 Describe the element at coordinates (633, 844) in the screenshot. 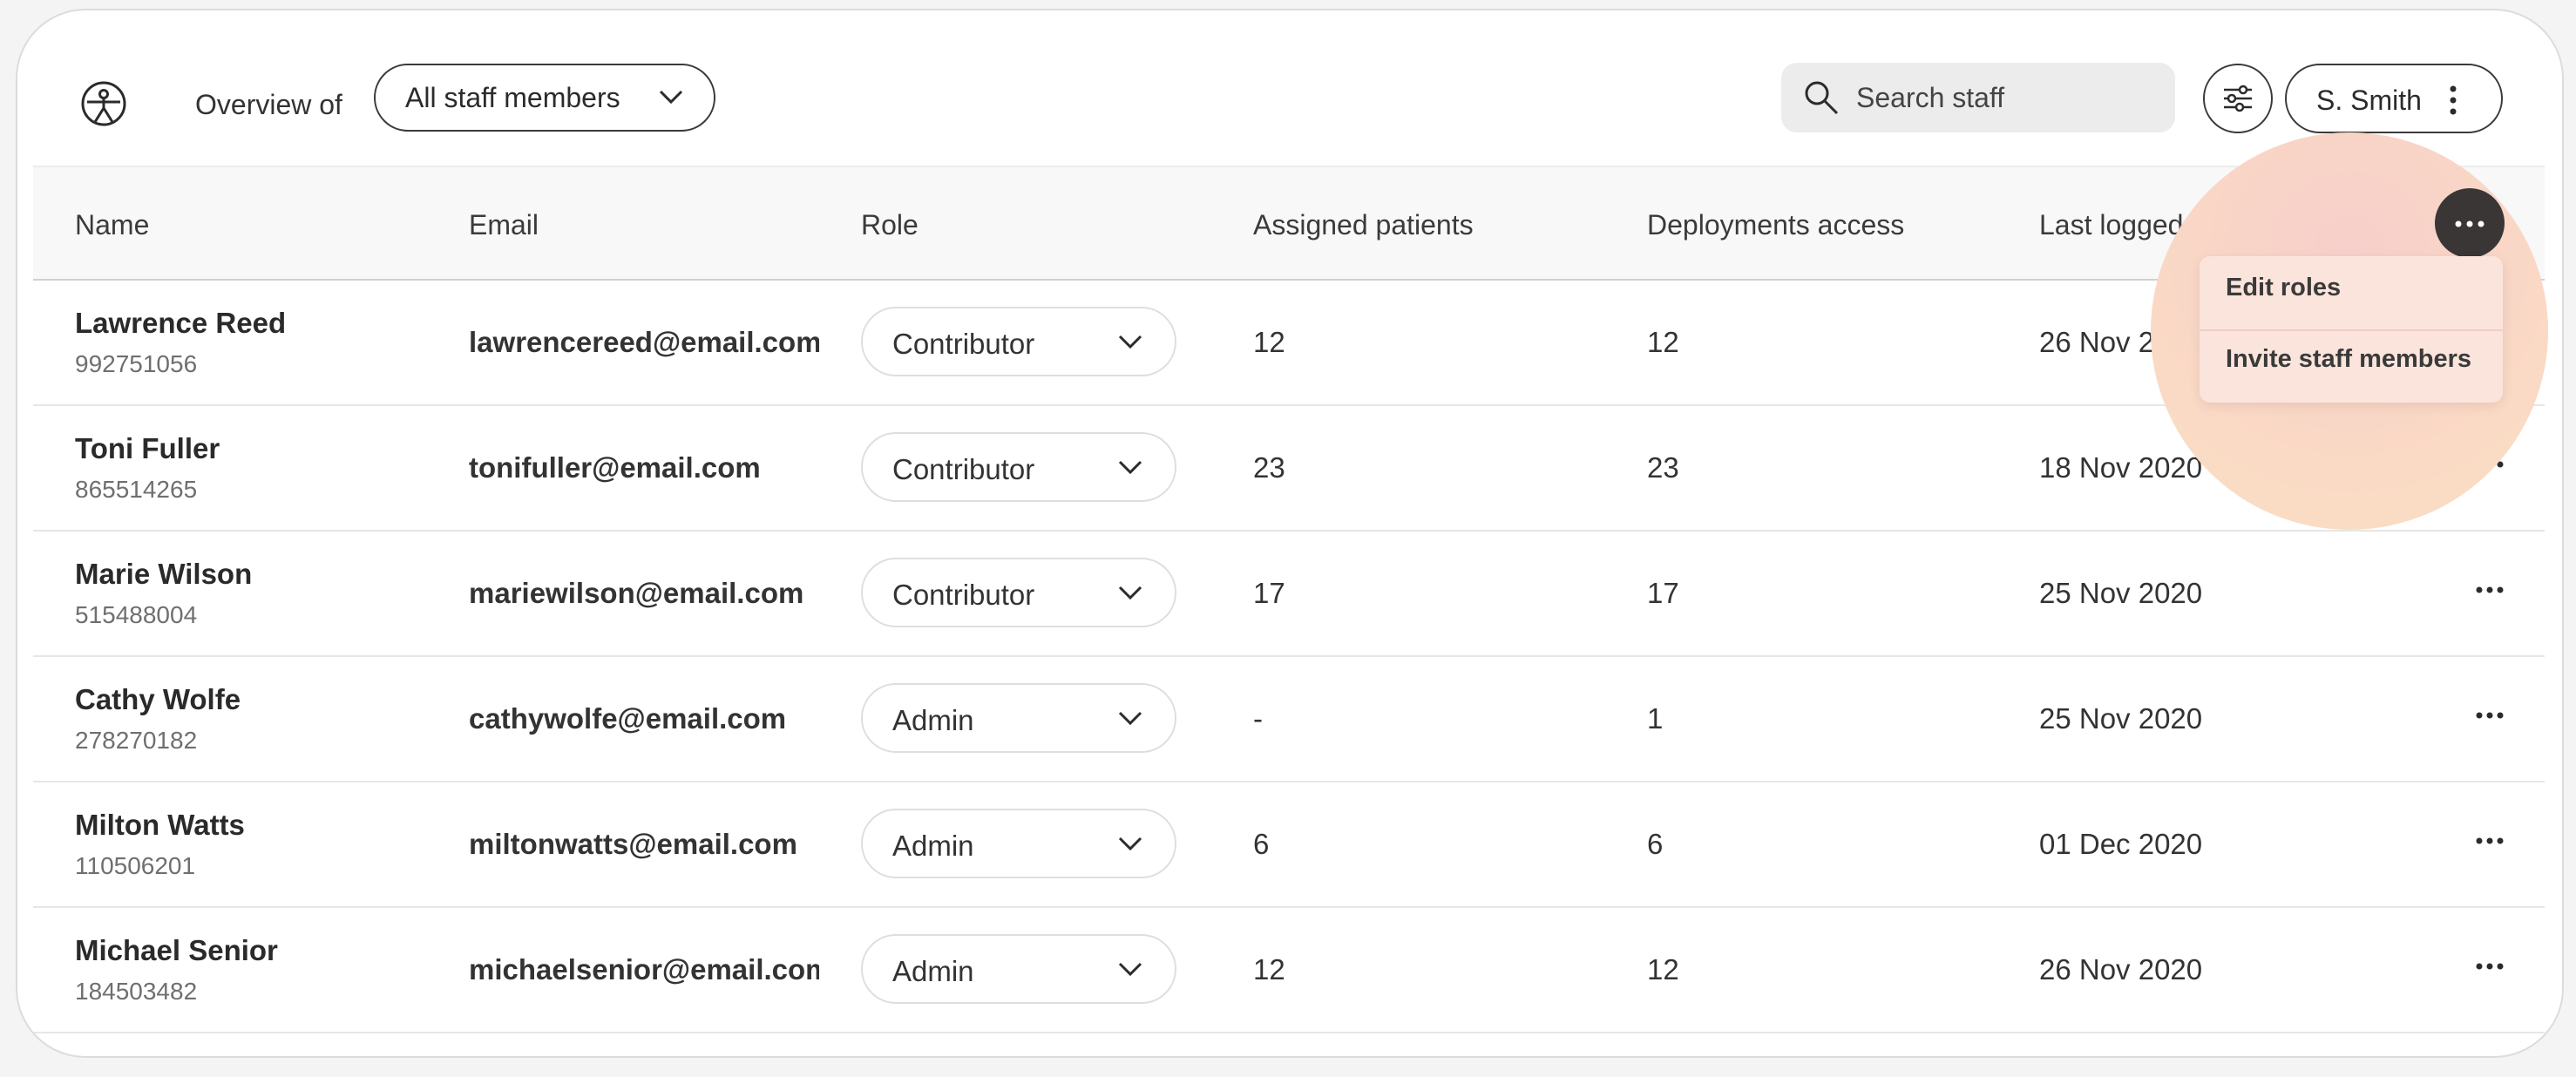

I see `staff-email: miltonwatts@email.com` at that location.